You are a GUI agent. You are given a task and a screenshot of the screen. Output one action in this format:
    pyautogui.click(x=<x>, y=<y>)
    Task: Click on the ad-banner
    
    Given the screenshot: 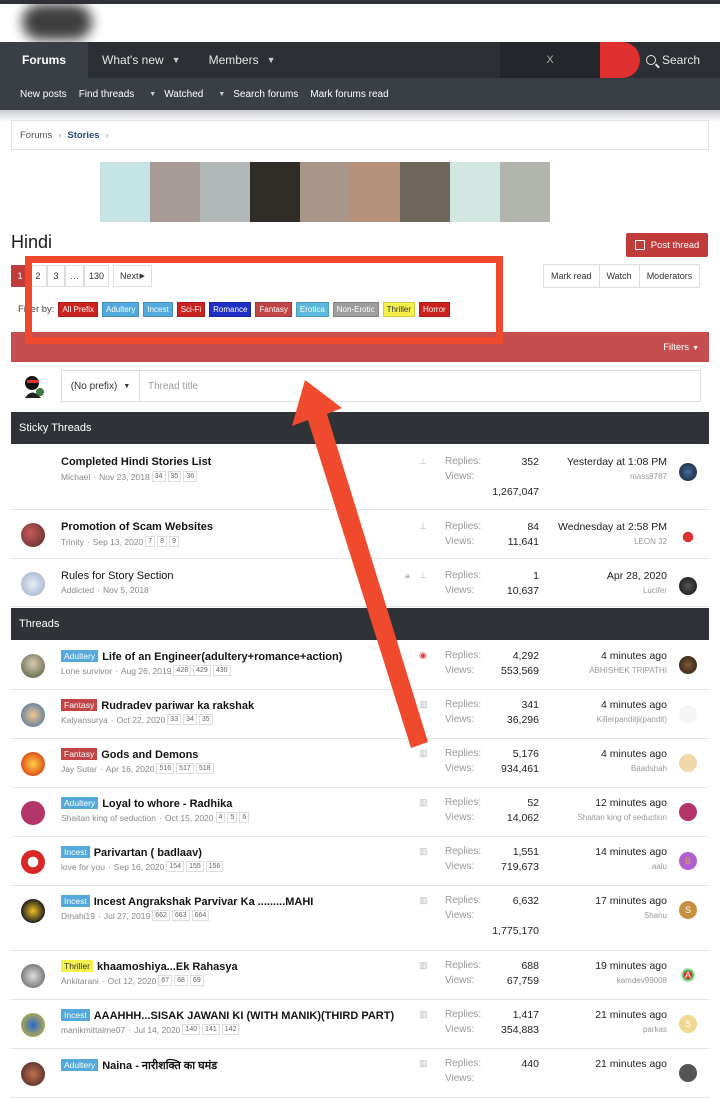 What is the action you would take?
    pyautogui.click(x=375, y=192)
    